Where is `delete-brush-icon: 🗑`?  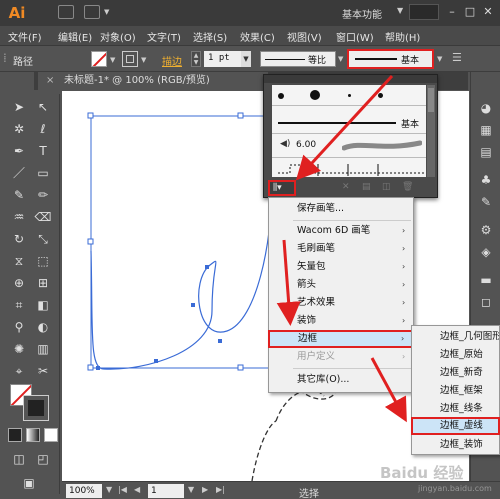
delete-brush-icon: 🗑 is located at coordinates (407, 187).